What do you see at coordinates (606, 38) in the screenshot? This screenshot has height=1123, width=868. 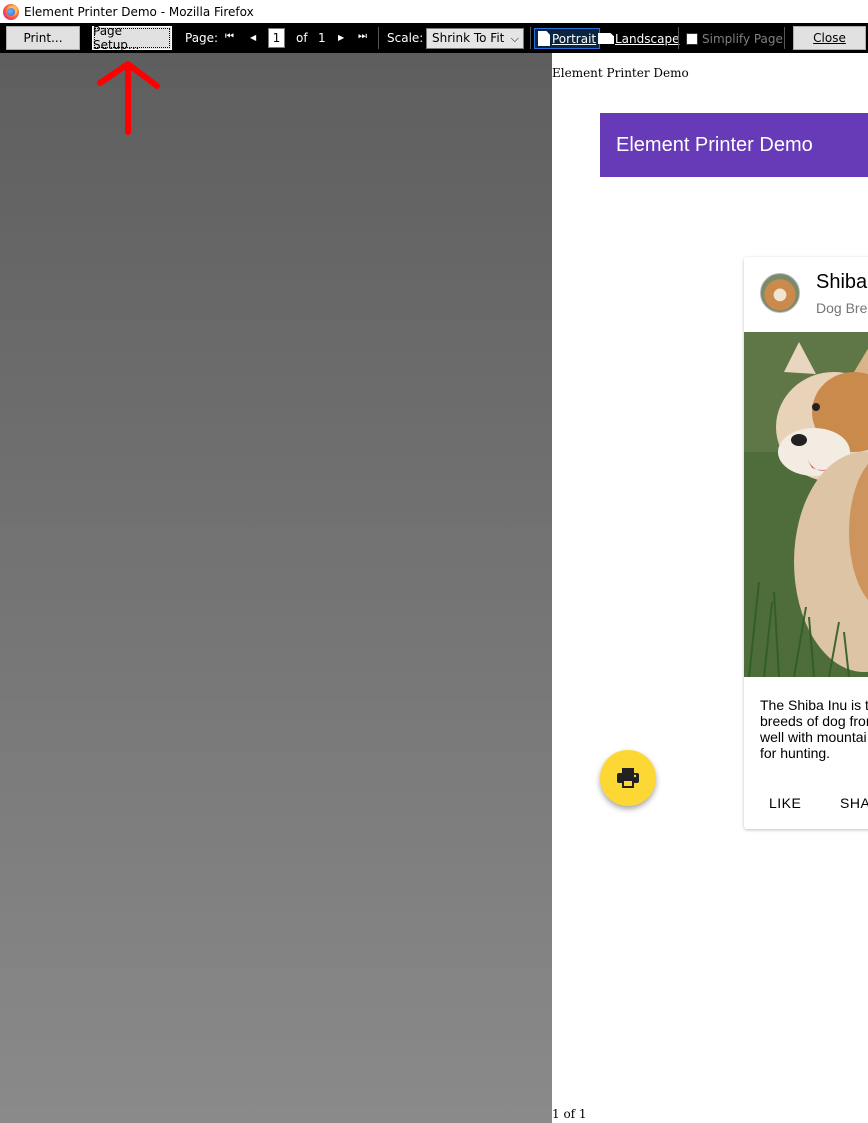 I see `landscape-page-icon` at bounding box center [606, 38].